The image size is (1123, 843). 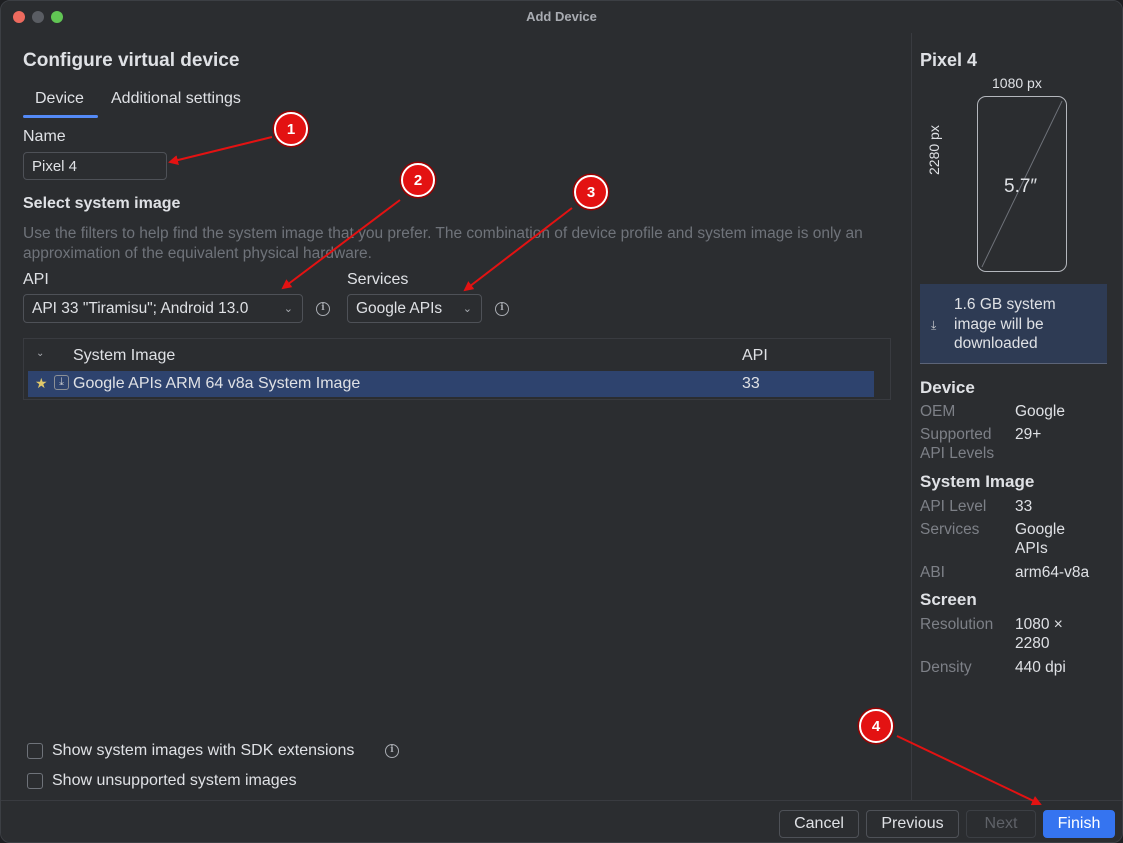 I want to click on download-note-text: 1.6 GB system image will be downloaded, so click(x=1005, y=324).